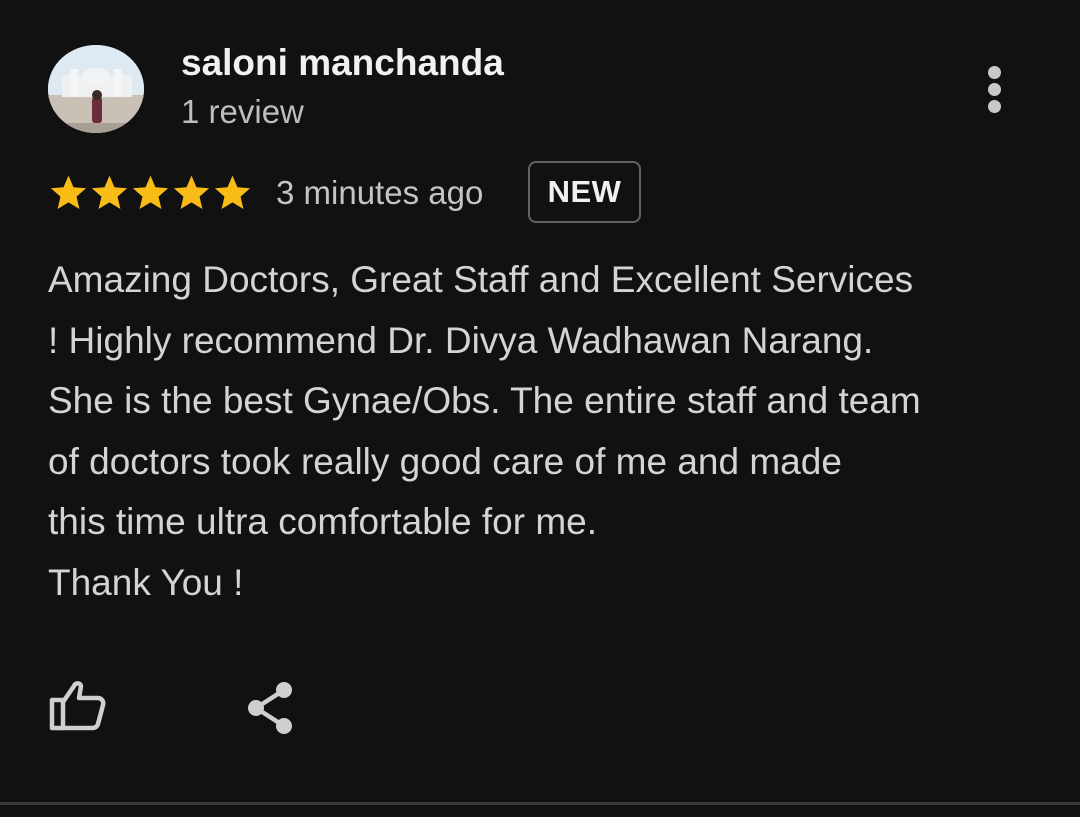  I want to click on star-rating, so click(150, 194).